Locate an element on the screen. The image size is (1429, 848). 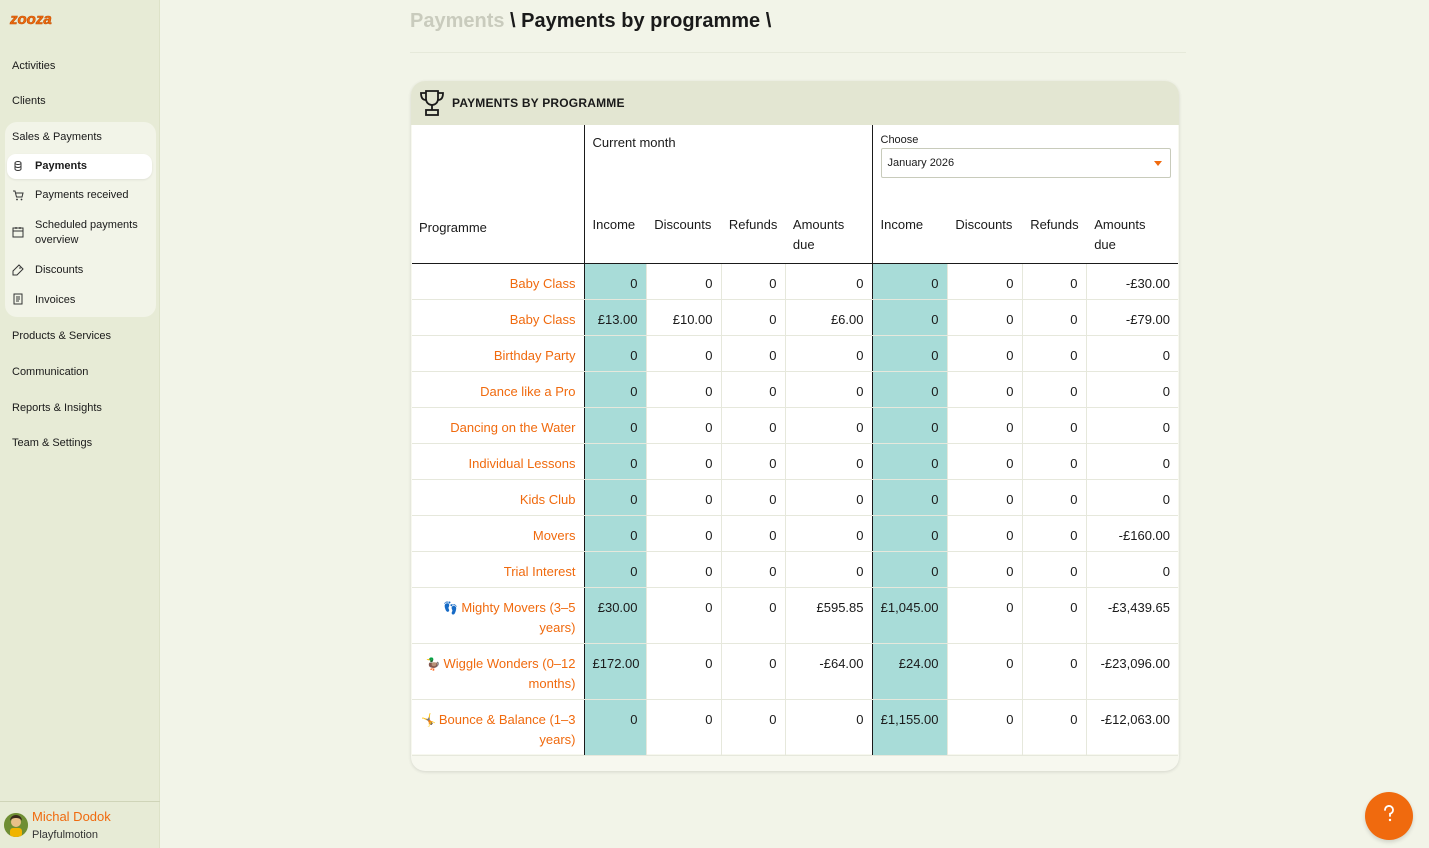
coins-icon is located at coordinates (18, 166).